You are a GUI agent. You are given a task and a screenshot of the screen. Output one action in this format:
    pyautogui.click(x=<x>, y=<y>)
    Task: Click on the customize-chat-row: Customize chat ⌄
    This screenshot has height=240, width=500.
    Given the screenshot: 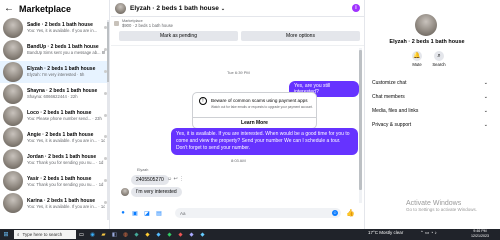 What is the action you would take?
    pyautogui.click(x=430, y=83)
    